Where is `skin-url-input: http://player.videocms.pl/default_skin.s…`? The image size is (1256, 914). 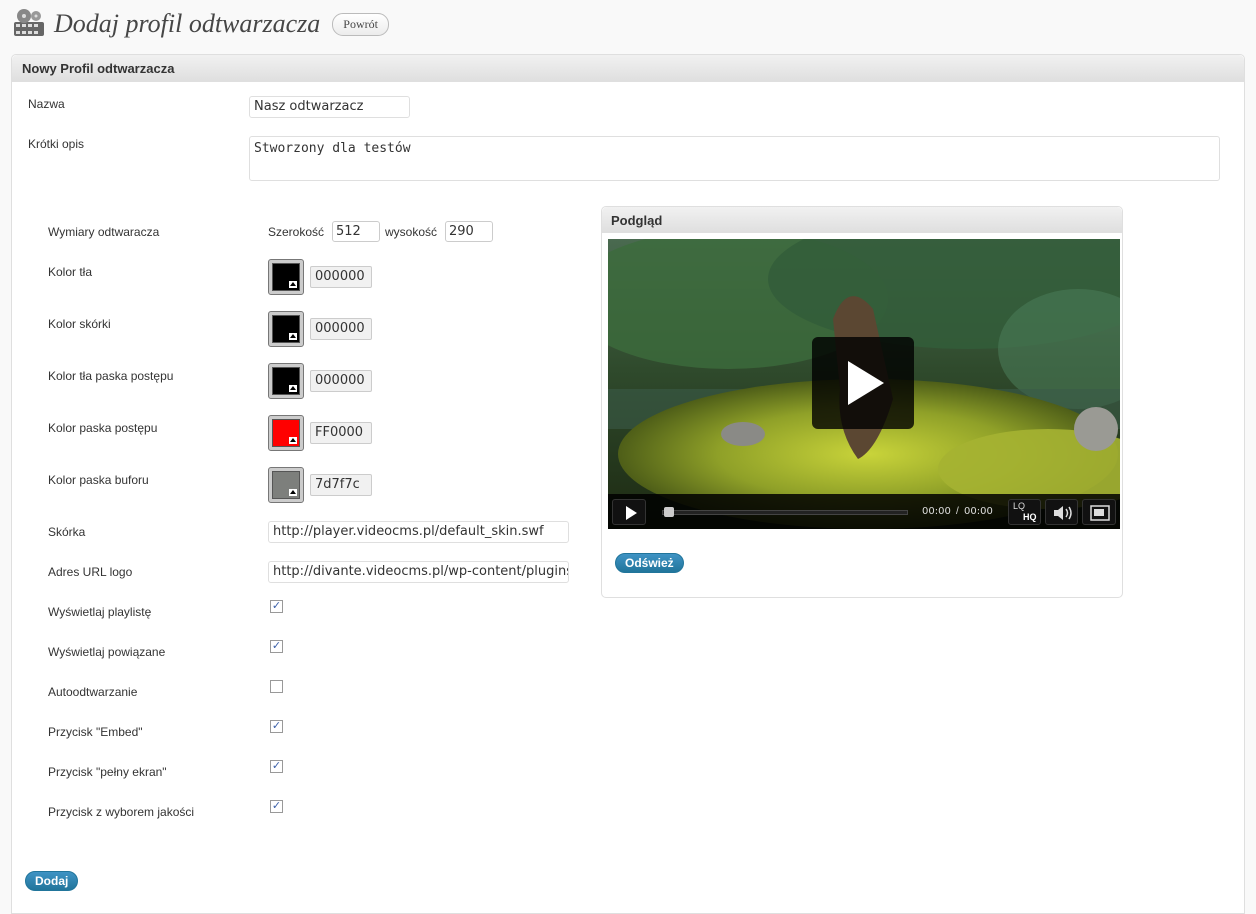
skin-url-input: http://player.videocms.pl/default_skin.s… is located at coordinates (418, 532).